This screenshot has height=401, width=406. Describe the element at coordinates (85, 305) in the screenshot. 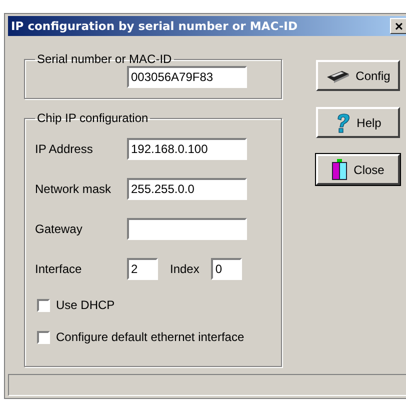

I see `checkbox-label: Use DHCP` at that location.